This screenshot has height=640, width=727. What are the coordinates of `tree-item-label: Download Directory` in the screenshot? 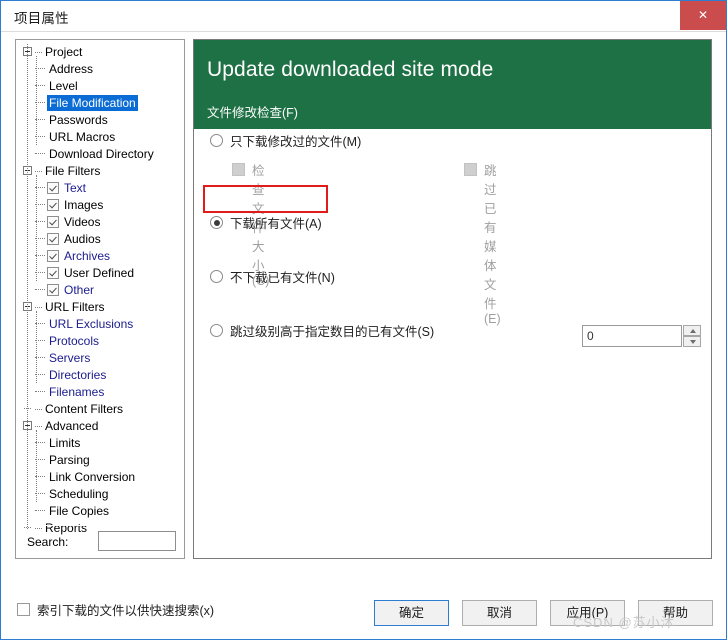 It's located at (101, 154).